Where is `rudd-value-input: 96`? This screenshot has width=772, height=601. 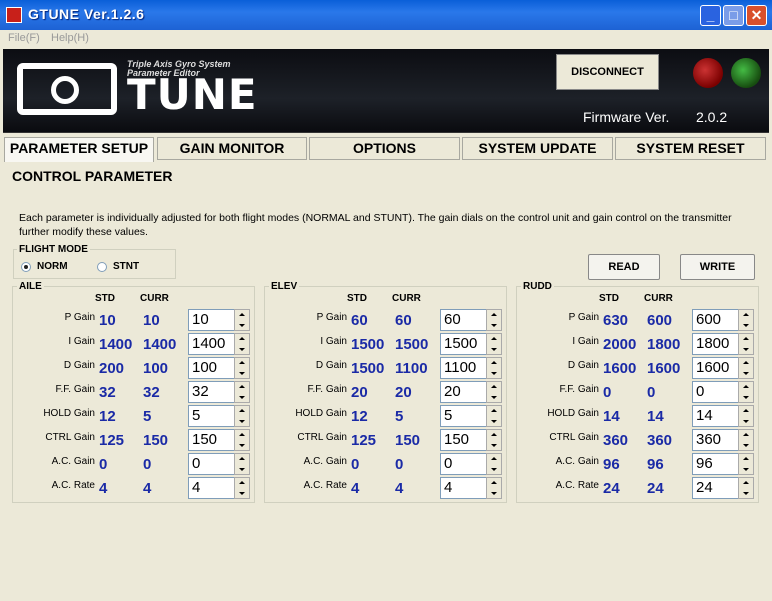
rudd-value-input: 96 is located at coordinates (715, 464).